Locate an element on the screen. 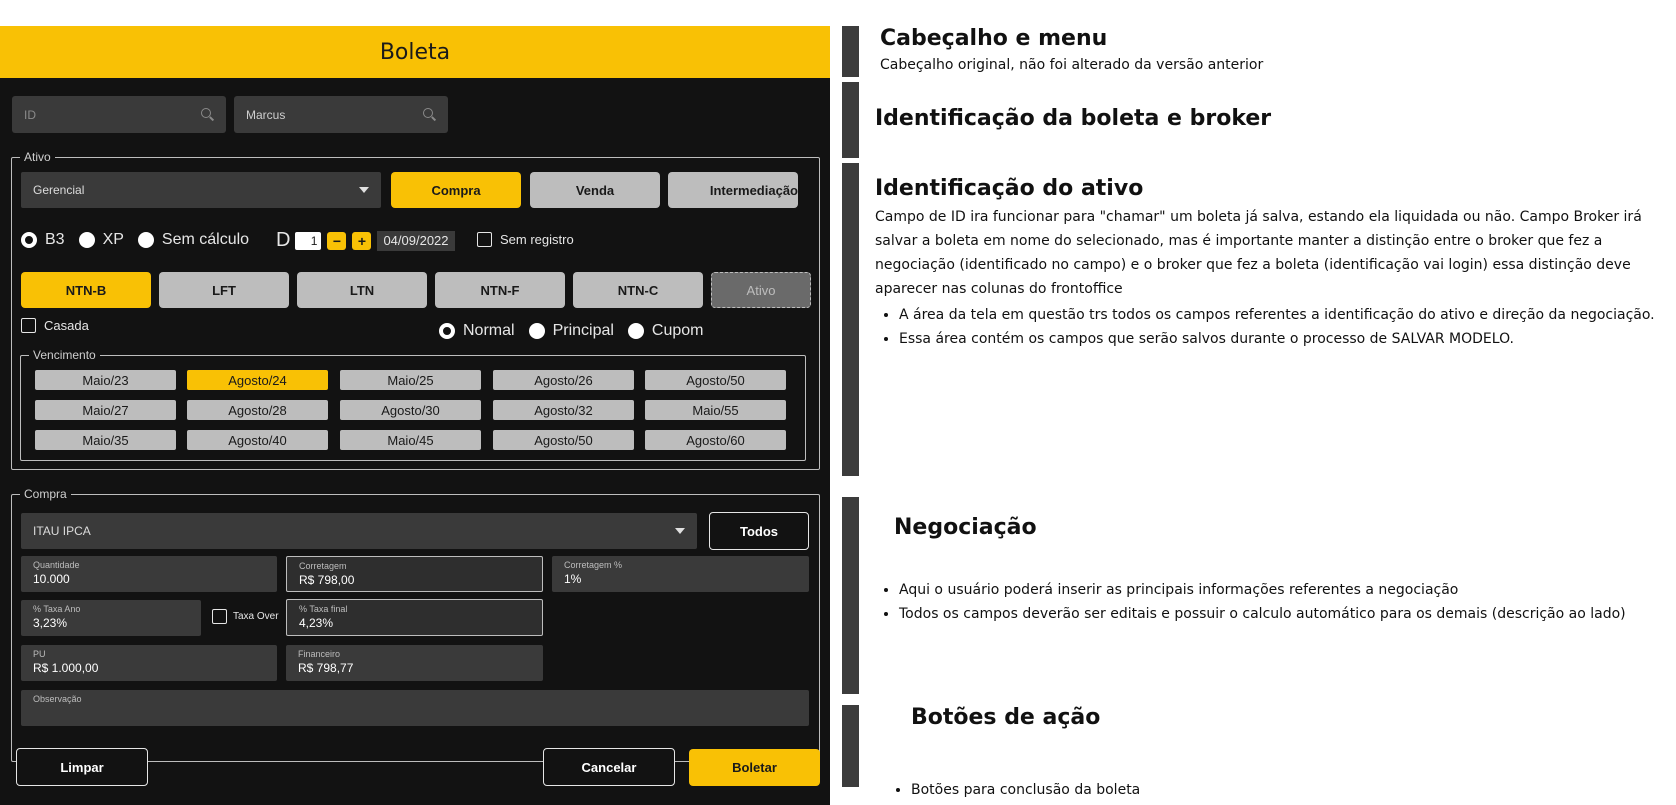  pu-field: PU R$ 1.000,00 is located at coordinates (149, 663).